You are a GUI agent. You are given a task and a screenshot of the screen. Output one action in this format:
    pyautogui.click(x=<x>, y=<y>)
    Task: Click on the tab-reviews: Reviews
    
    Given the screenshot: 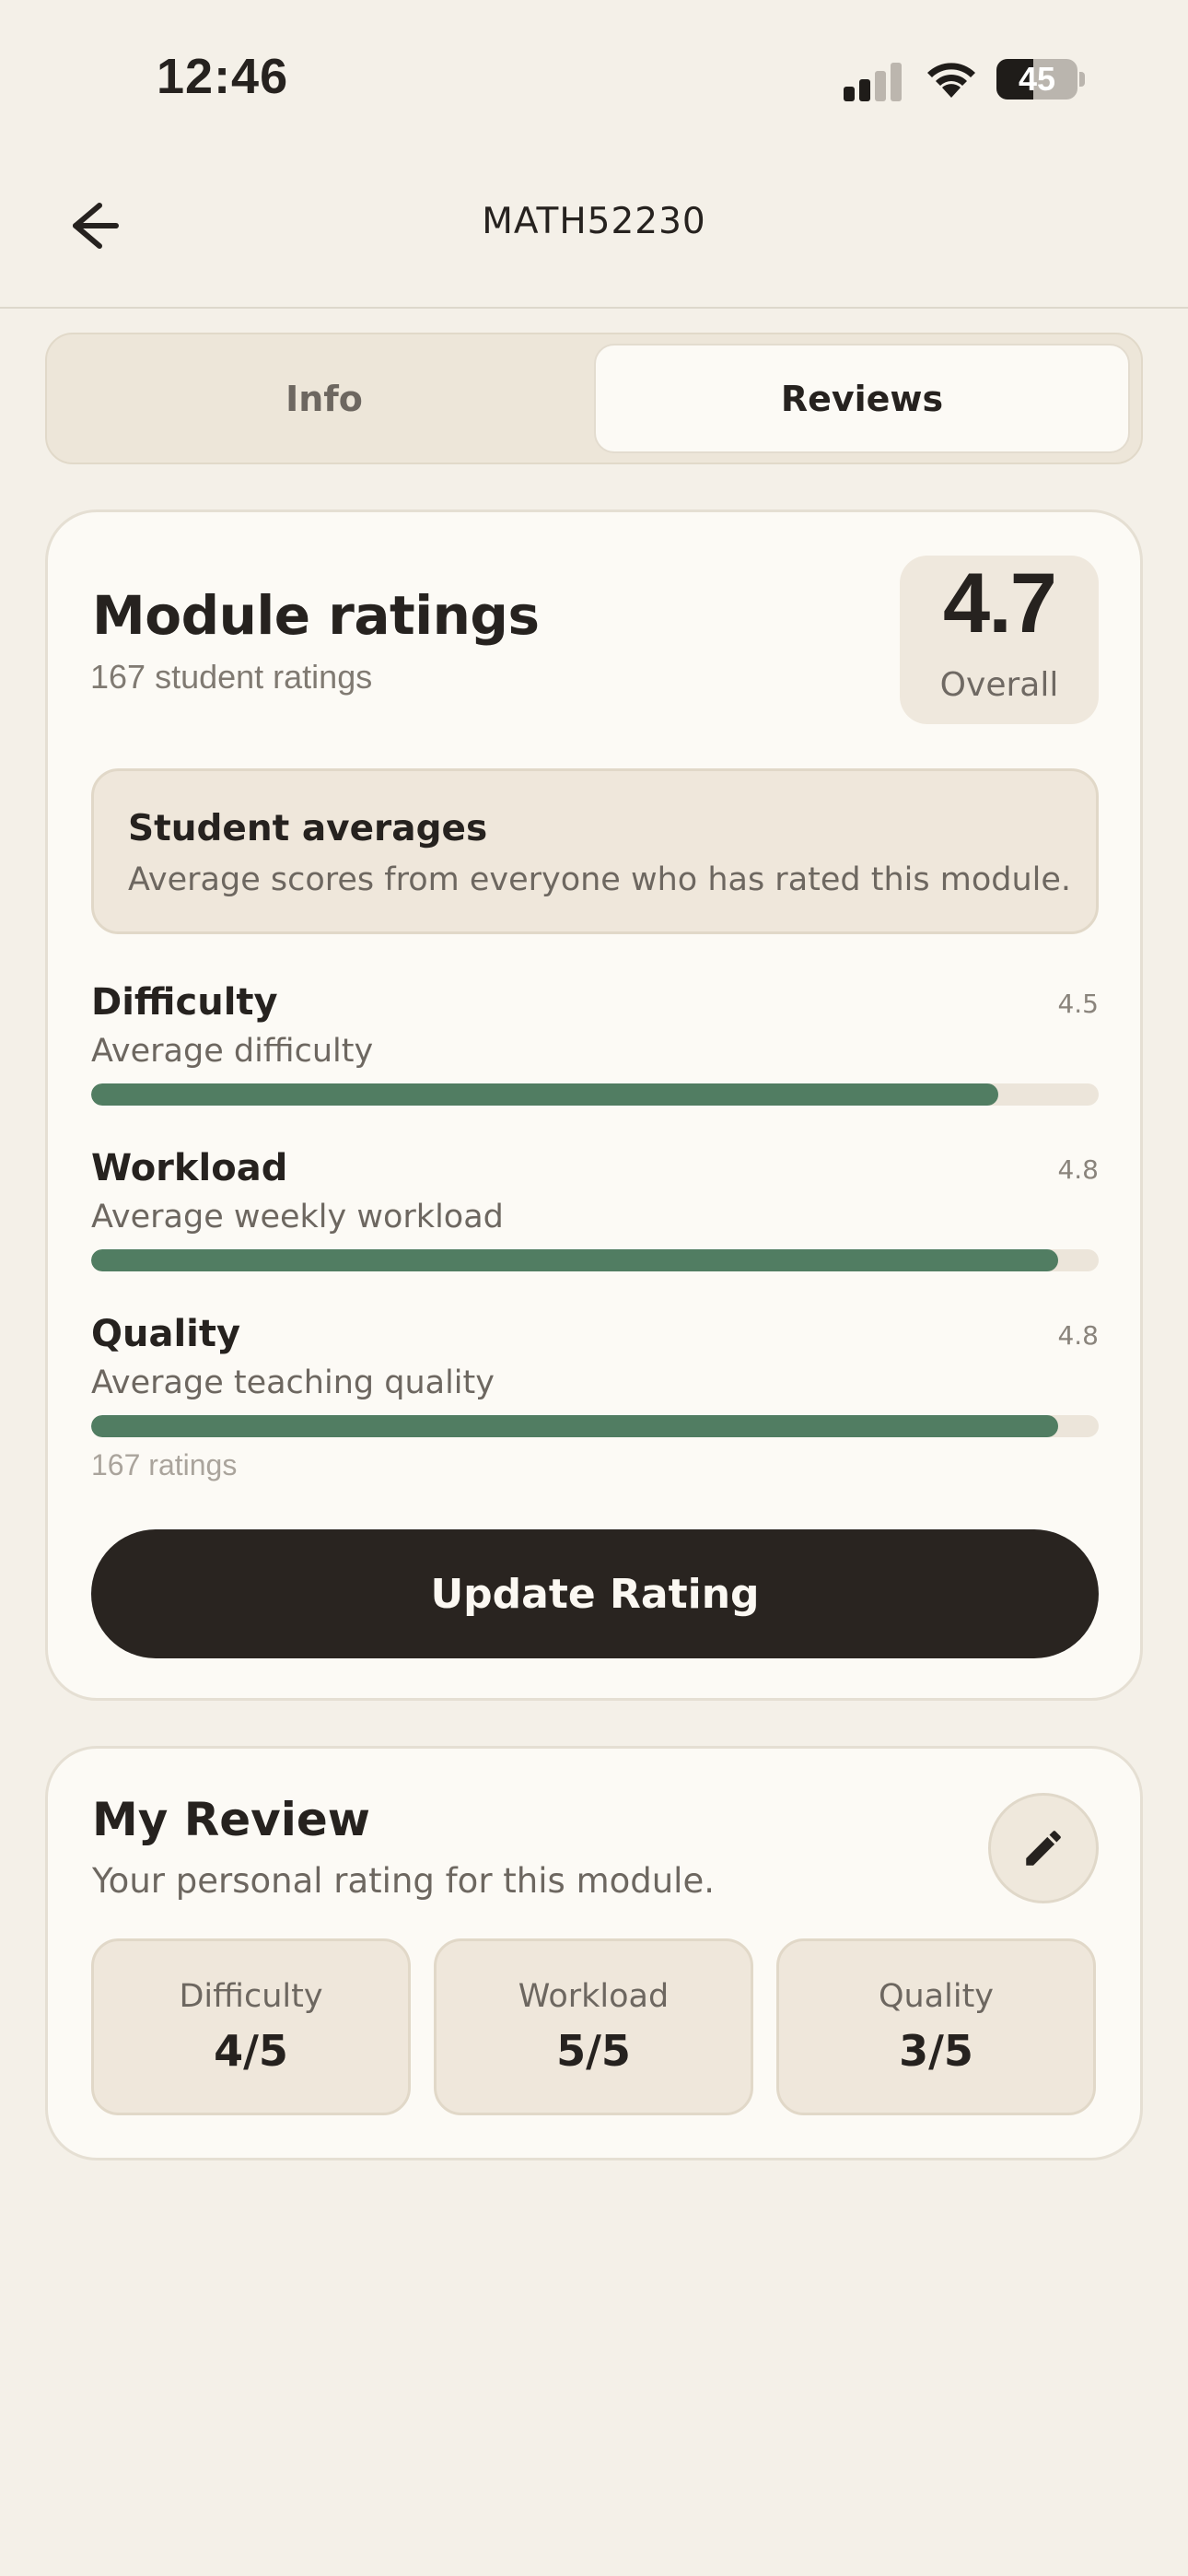 What is the action you would take?
    pyautogui.click(x=862, y=398)
    